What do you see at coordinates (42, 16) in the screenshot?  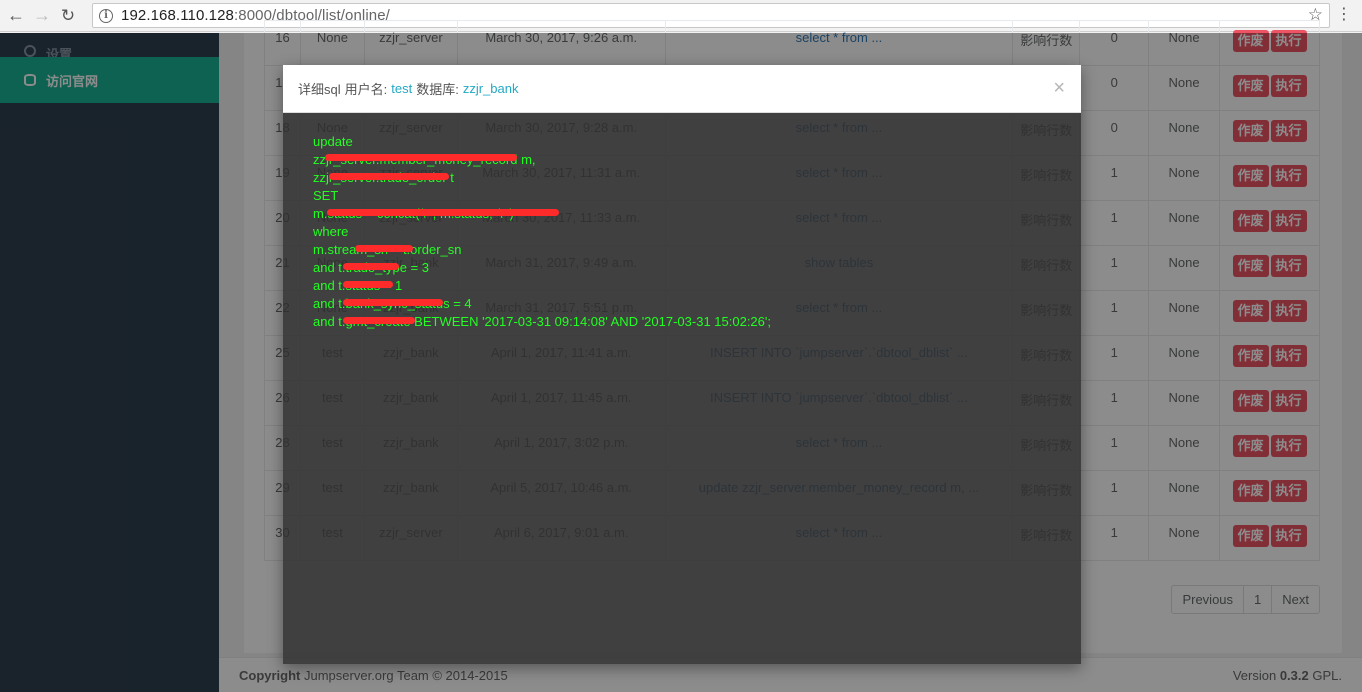 I see `forward-arrow-icon: →` at bounding box center [42, 16].